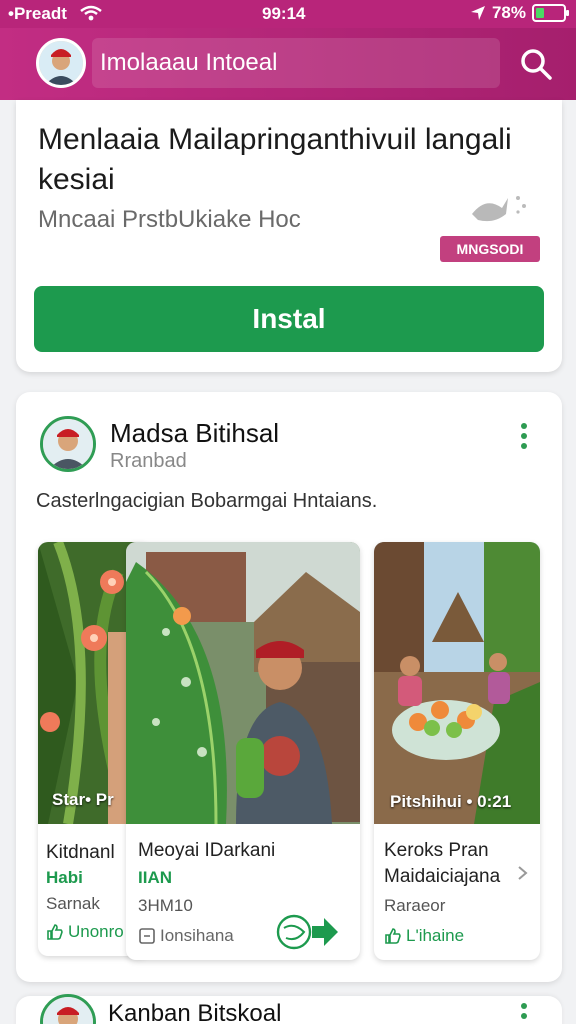 The height and width of the screenshot is (1024, 576). I want to click on post-author: Madsa Bitihsal, so click(194, 433).